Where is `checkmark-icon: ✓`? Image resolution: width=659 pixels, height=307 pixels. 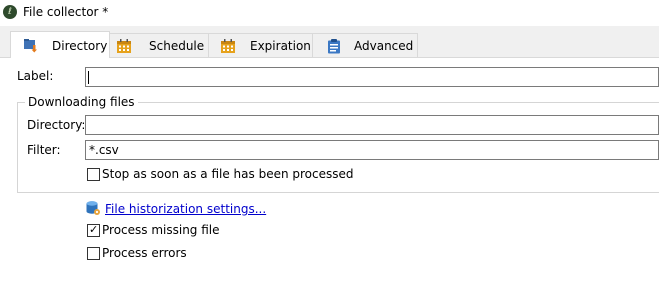
checkmark-icon: ✓ is located at coordinates (94, 229).